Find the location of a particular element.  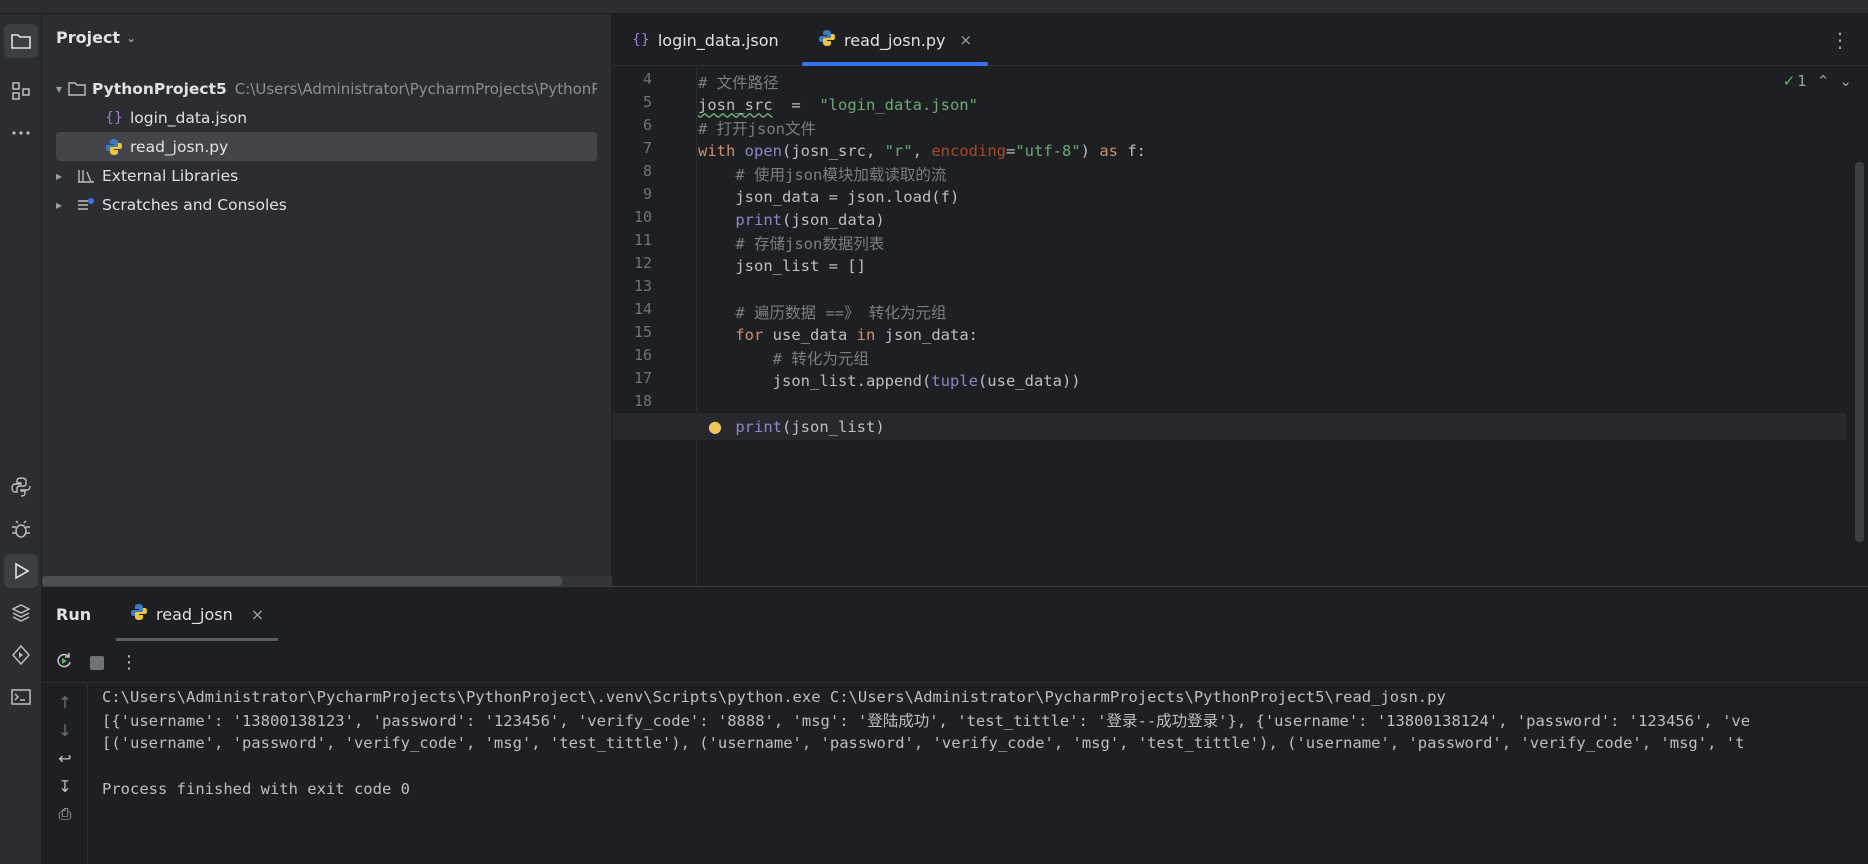

line-number: 10 is located at coordinates (642, 217).